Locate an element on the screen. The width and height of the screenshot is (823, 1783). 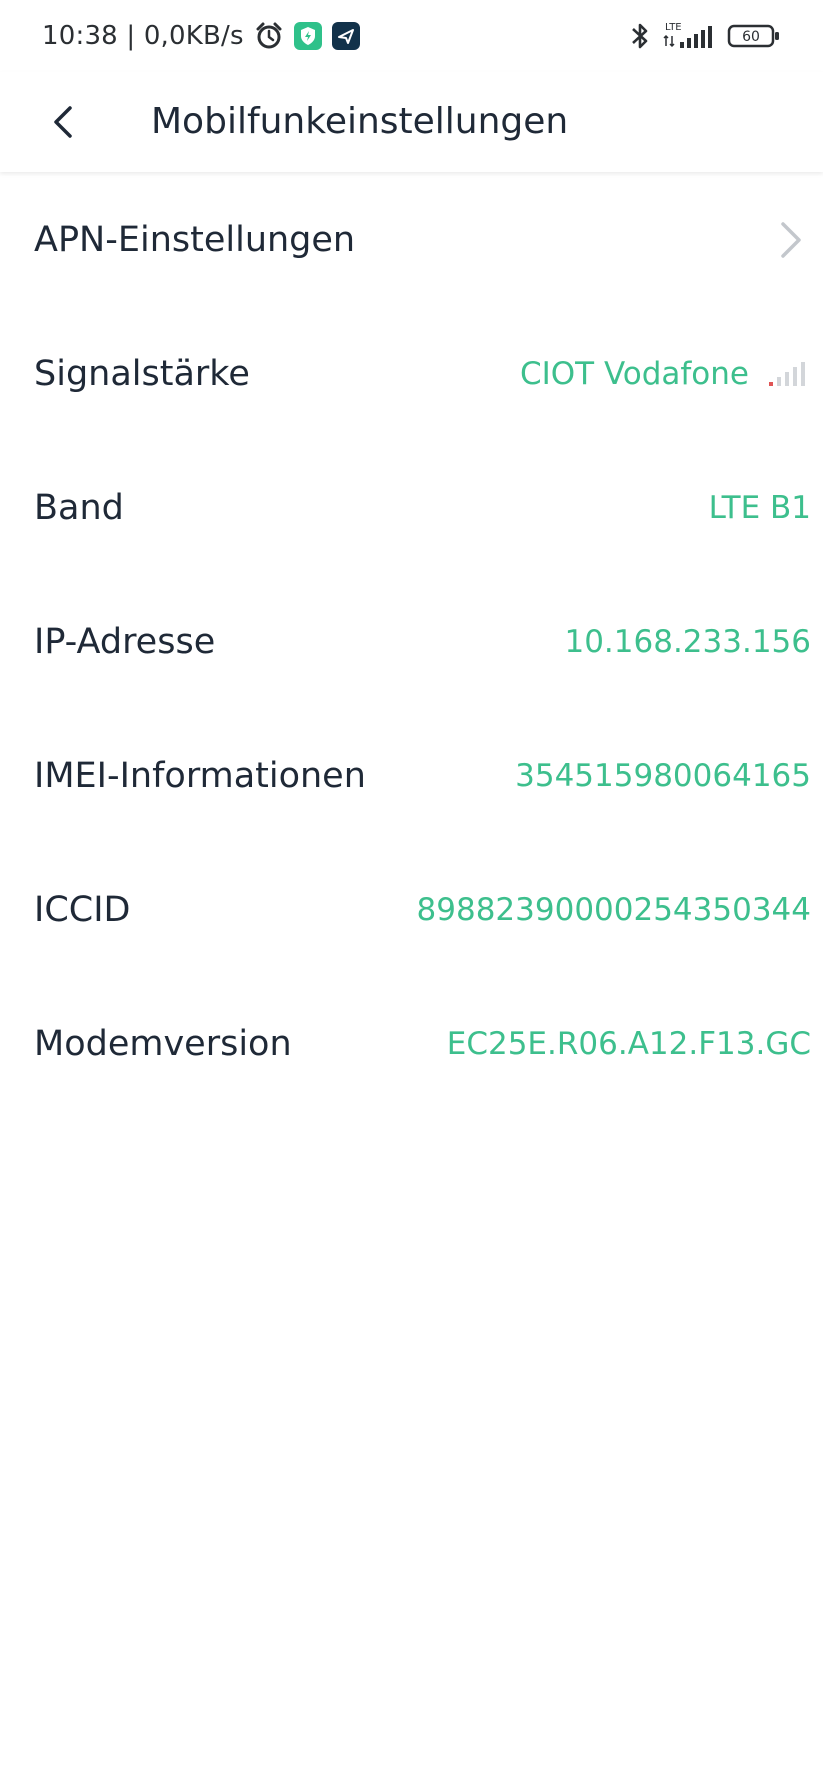
signal-strength-value-wrap: CIOT Vodafone is located at coordinates (665, 374).